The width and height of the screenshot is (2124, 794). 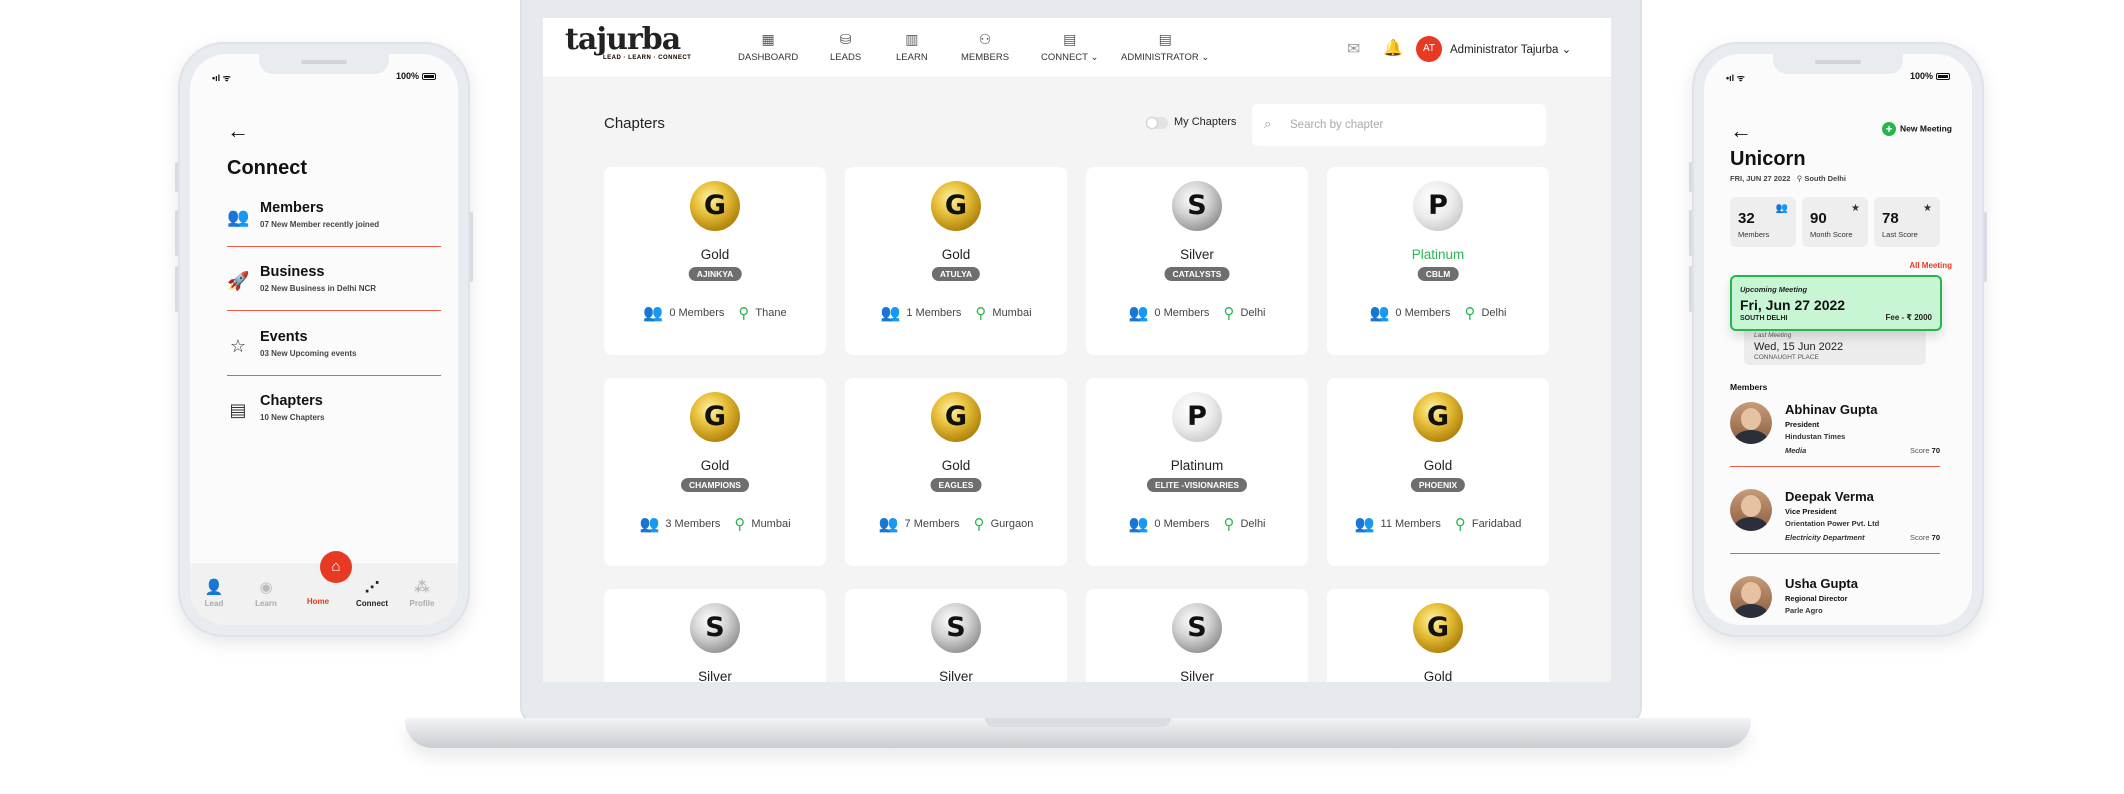 What do you see at coordinates (292, 417) in the screenshot?
I see `menu-item-subtitle: 10 New Chapters` at bounding box center [292, 417].